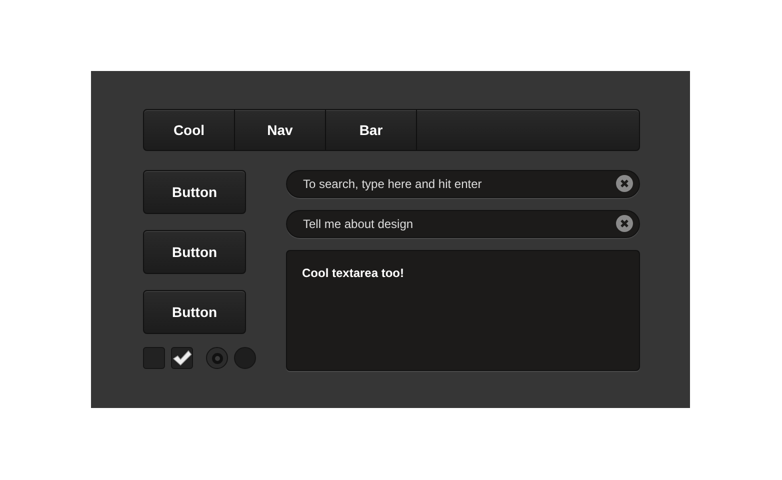 This screenshot has height=480, width=782. What do you see at coordinates (280, 130) in the screenshot?
I see `nav-item: Nav` at bounding box center [280, 130].